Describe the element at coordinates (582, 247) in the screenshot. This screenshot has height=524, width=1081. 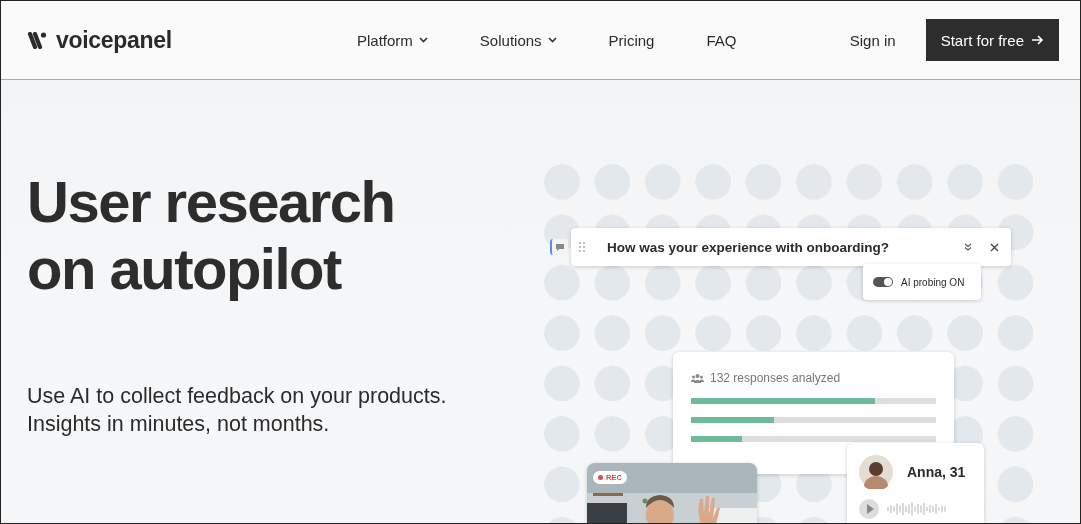
I see `drag-handle-icon` at that location.